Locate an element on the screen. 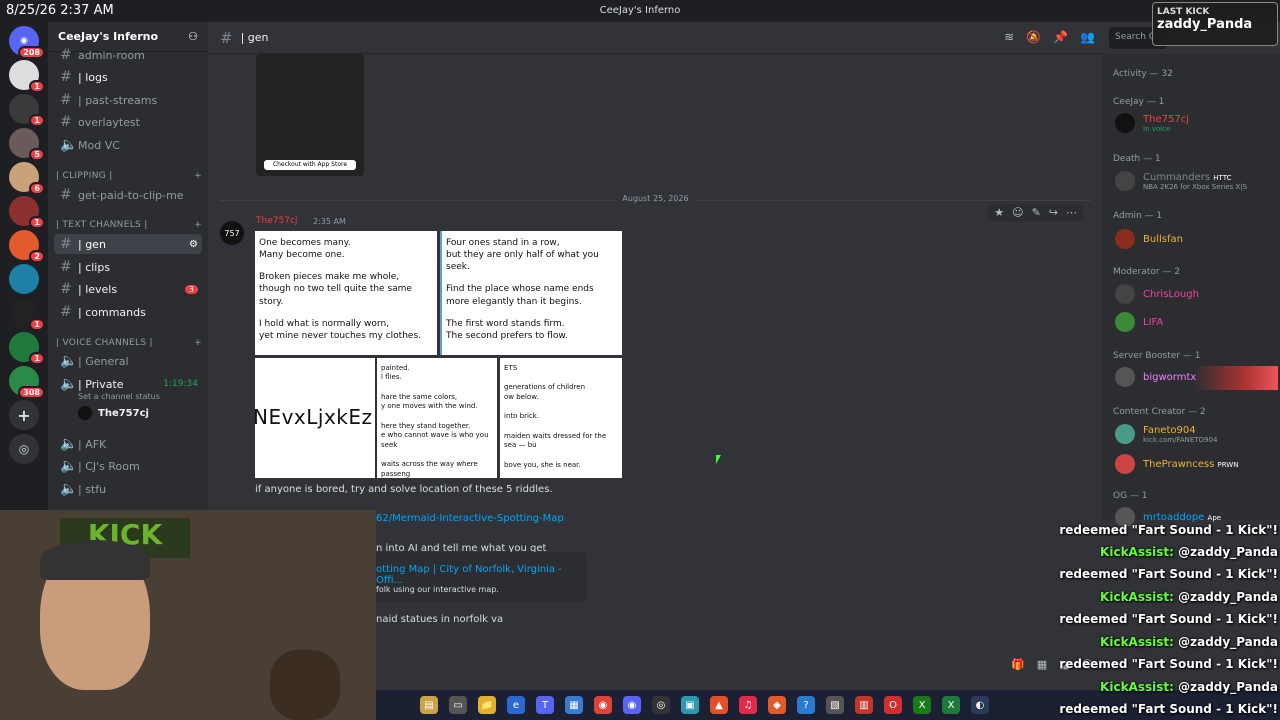 The width and height of the screenshot is (1280, 720). member-item: ChrisLough is located at coordinates (1157, 294).